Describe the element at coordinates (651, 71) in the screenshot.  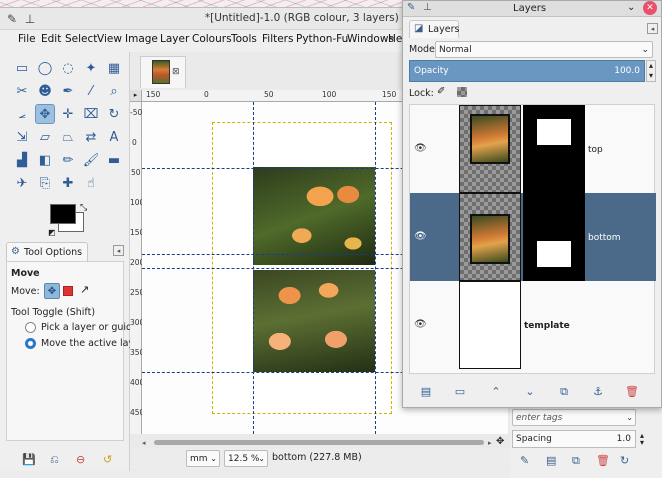
I see `opacity-spinner-icon: ▴ ▾` at that location.